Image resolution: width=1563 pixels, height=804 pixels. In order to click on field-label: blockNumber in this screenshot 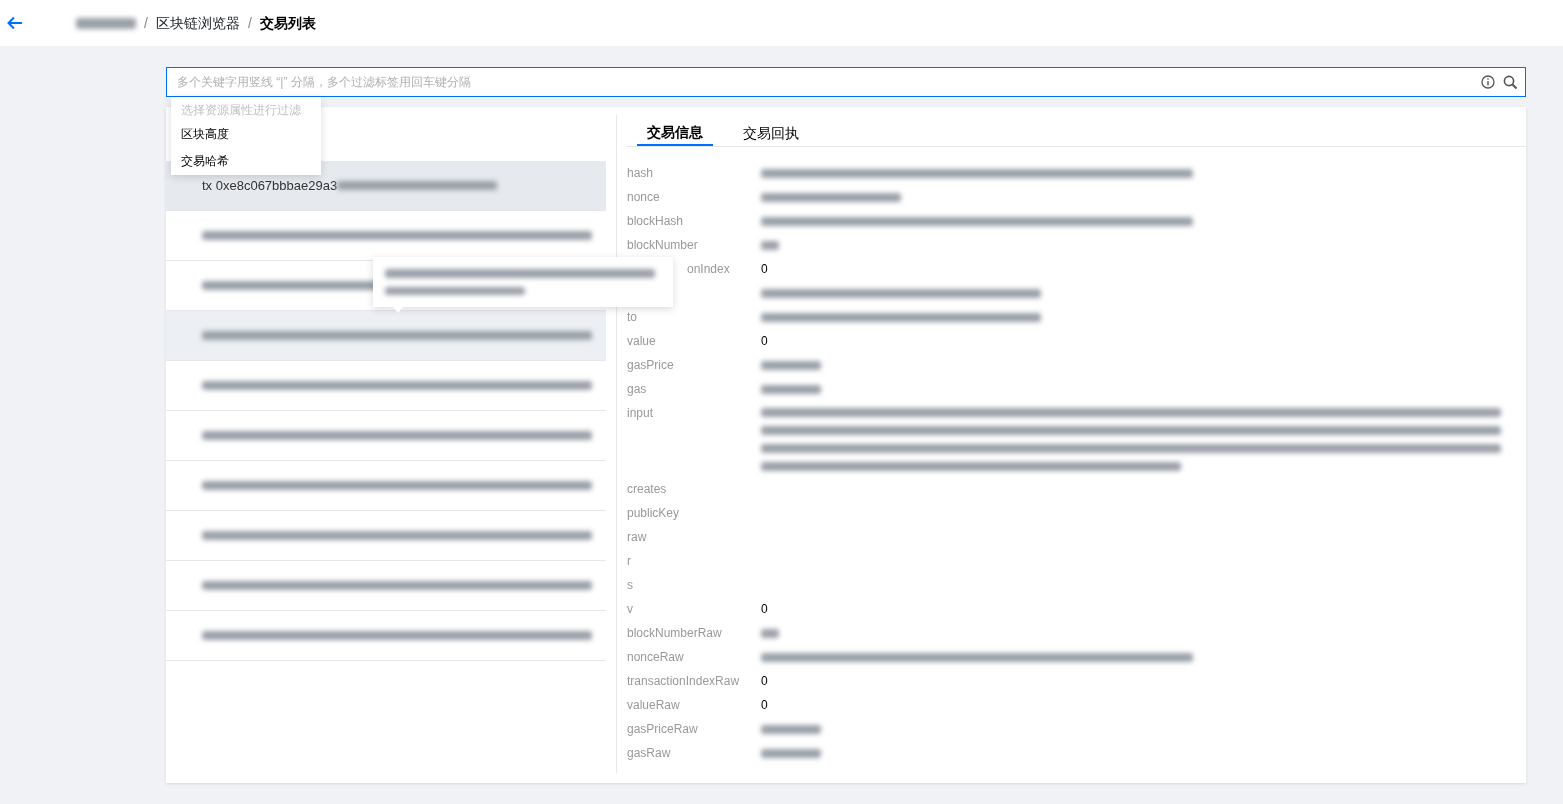, I will do `click(662, 245)`.